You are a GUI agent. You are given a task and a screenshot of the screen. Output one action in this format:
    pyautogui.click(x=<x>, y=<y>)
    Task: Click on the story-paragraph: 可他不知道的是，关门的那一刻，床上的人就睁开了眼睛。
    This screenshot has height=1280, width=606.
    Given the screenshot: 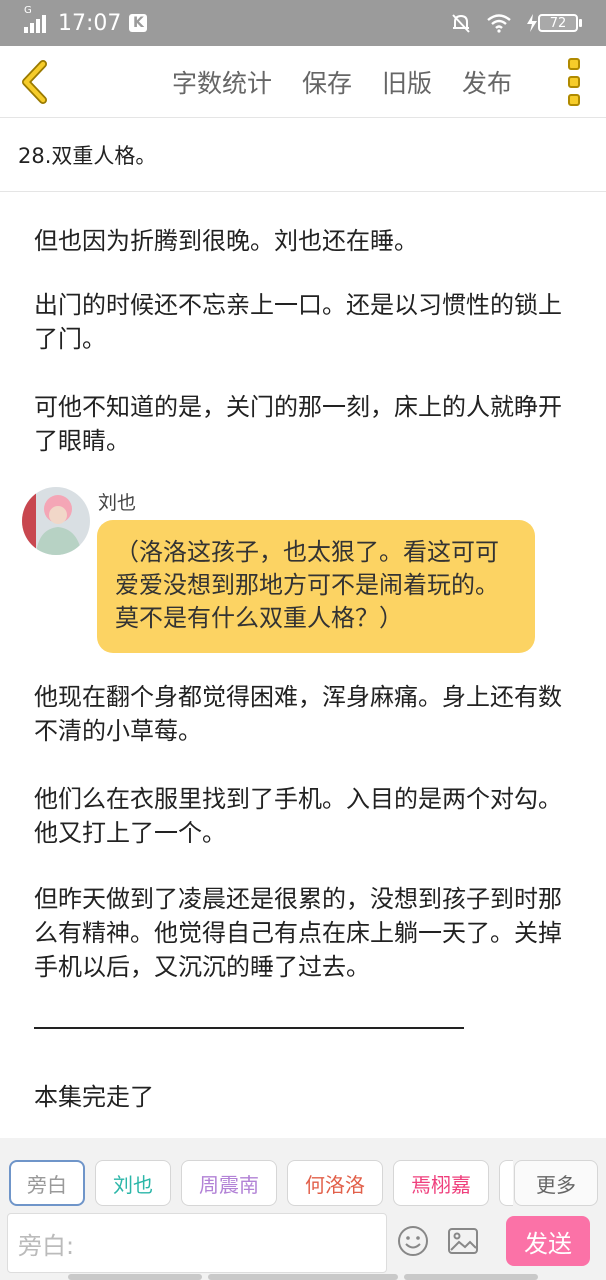 What is the action you would take?
    pyautogui.click(x=306, y=424)
    